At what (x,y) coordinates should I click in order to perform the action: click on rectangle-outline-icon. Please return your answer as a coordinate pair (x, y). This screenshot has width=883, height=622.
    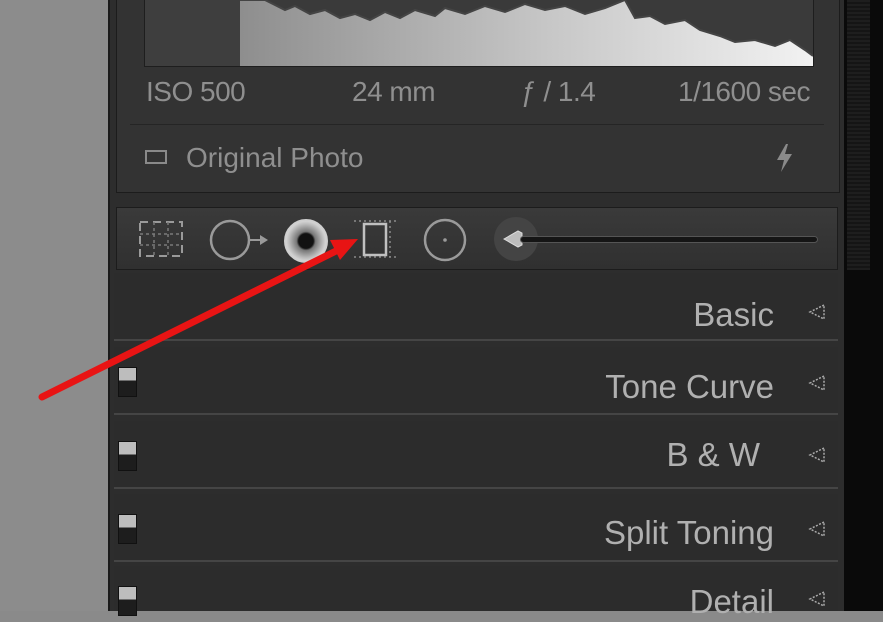
    Looking at the image, I should click on (156, 157).